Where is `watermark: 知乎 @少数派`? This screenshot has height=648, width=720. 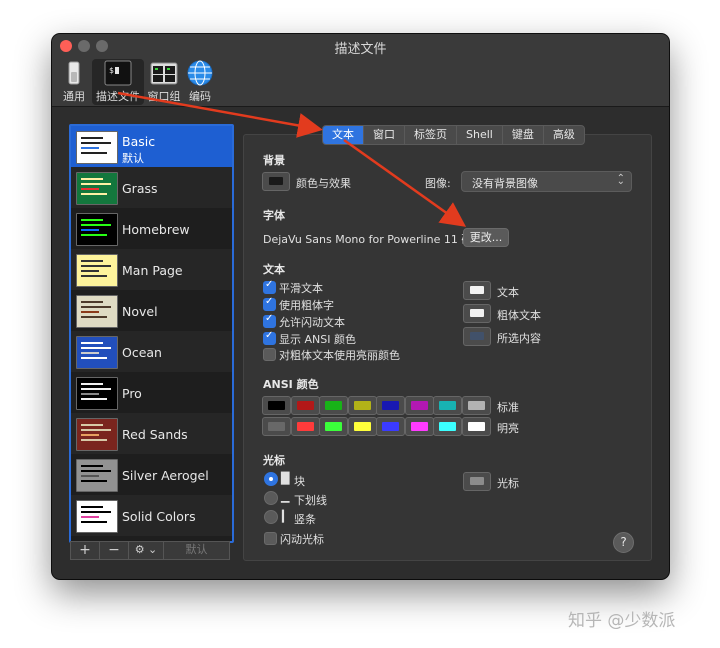 watermark: 知乎 @少数派 is located at coordinates (622, 621).